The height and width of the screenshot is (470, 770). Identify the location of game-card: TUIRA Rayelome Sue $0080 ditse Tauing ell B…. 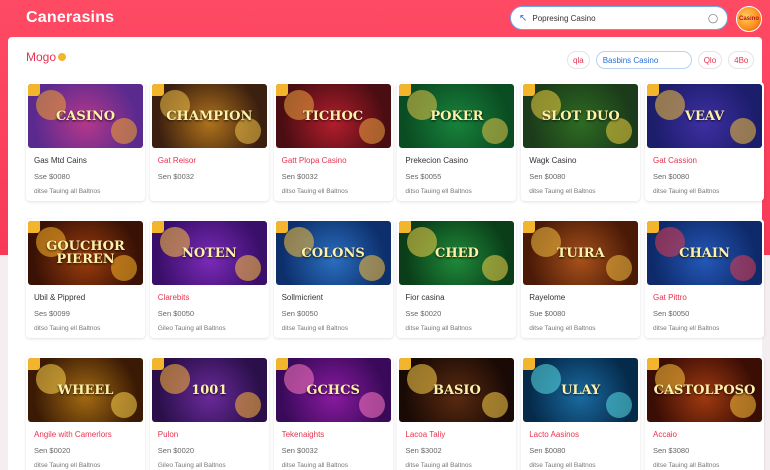
(581, 278).